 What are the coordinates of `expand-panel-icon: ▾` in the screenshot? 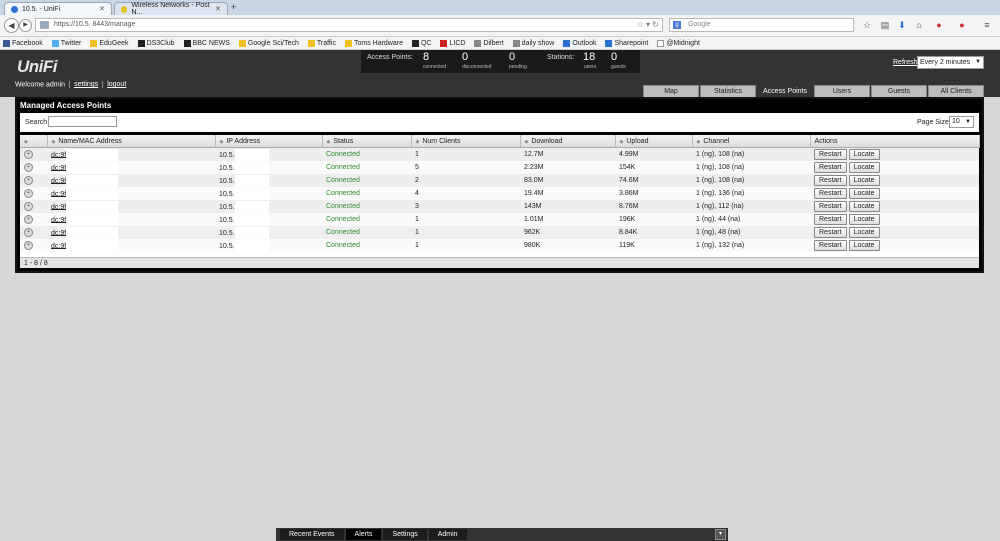 It's located at (720, 534).